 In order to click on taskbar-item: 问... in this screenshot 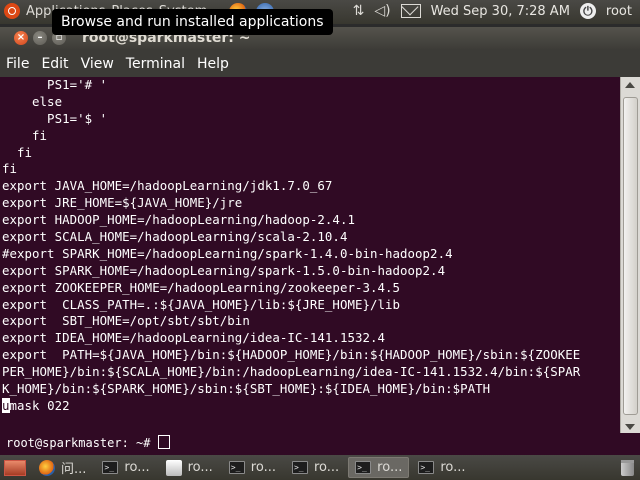, I will do `click(62, 467)`.